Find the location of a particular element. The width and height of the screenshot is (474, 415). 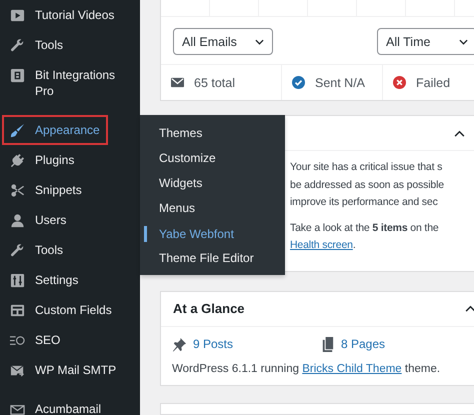

version-text: WordPress 6.1.1 running Bricks Child Theme theme. is located at coordinates (307, 368).